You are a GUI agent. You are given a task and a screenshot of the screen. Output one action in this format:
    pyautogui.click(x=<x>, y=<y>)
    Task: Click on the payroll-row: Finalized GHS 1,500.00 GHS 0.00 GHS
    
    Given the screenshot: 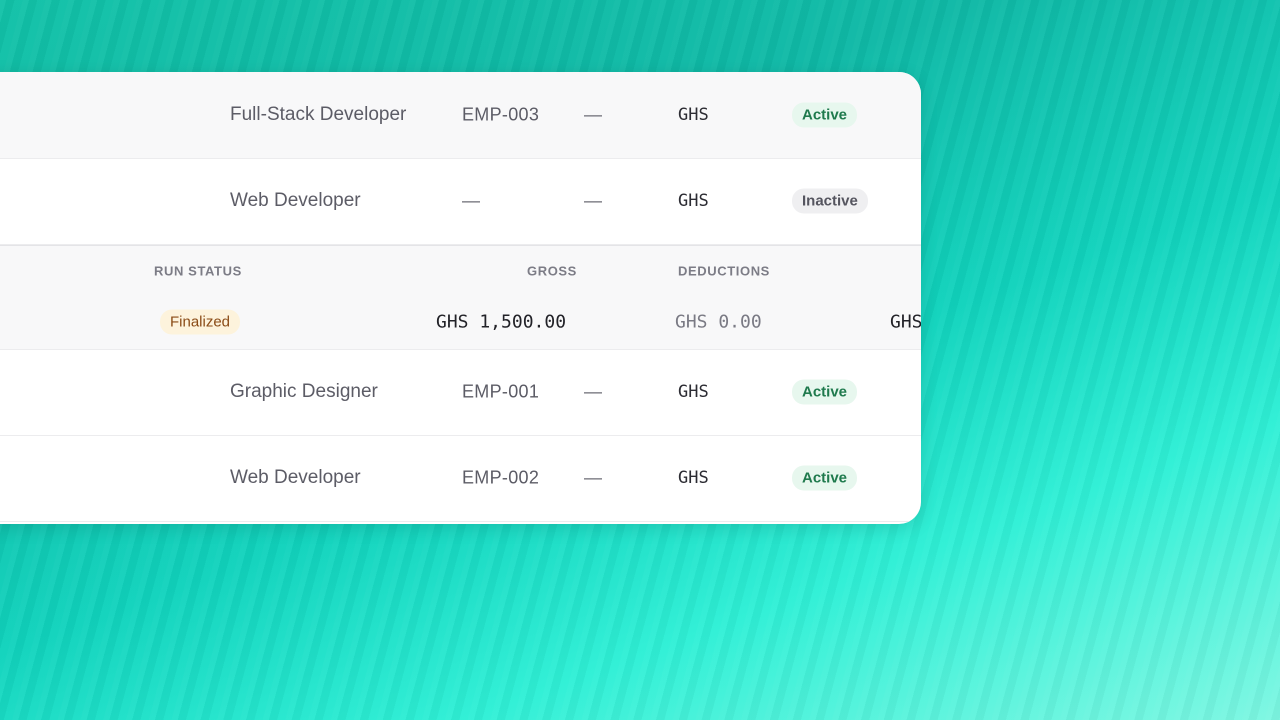 What is the action you would take?
    pyautogui.click(x=460, y=322)
    